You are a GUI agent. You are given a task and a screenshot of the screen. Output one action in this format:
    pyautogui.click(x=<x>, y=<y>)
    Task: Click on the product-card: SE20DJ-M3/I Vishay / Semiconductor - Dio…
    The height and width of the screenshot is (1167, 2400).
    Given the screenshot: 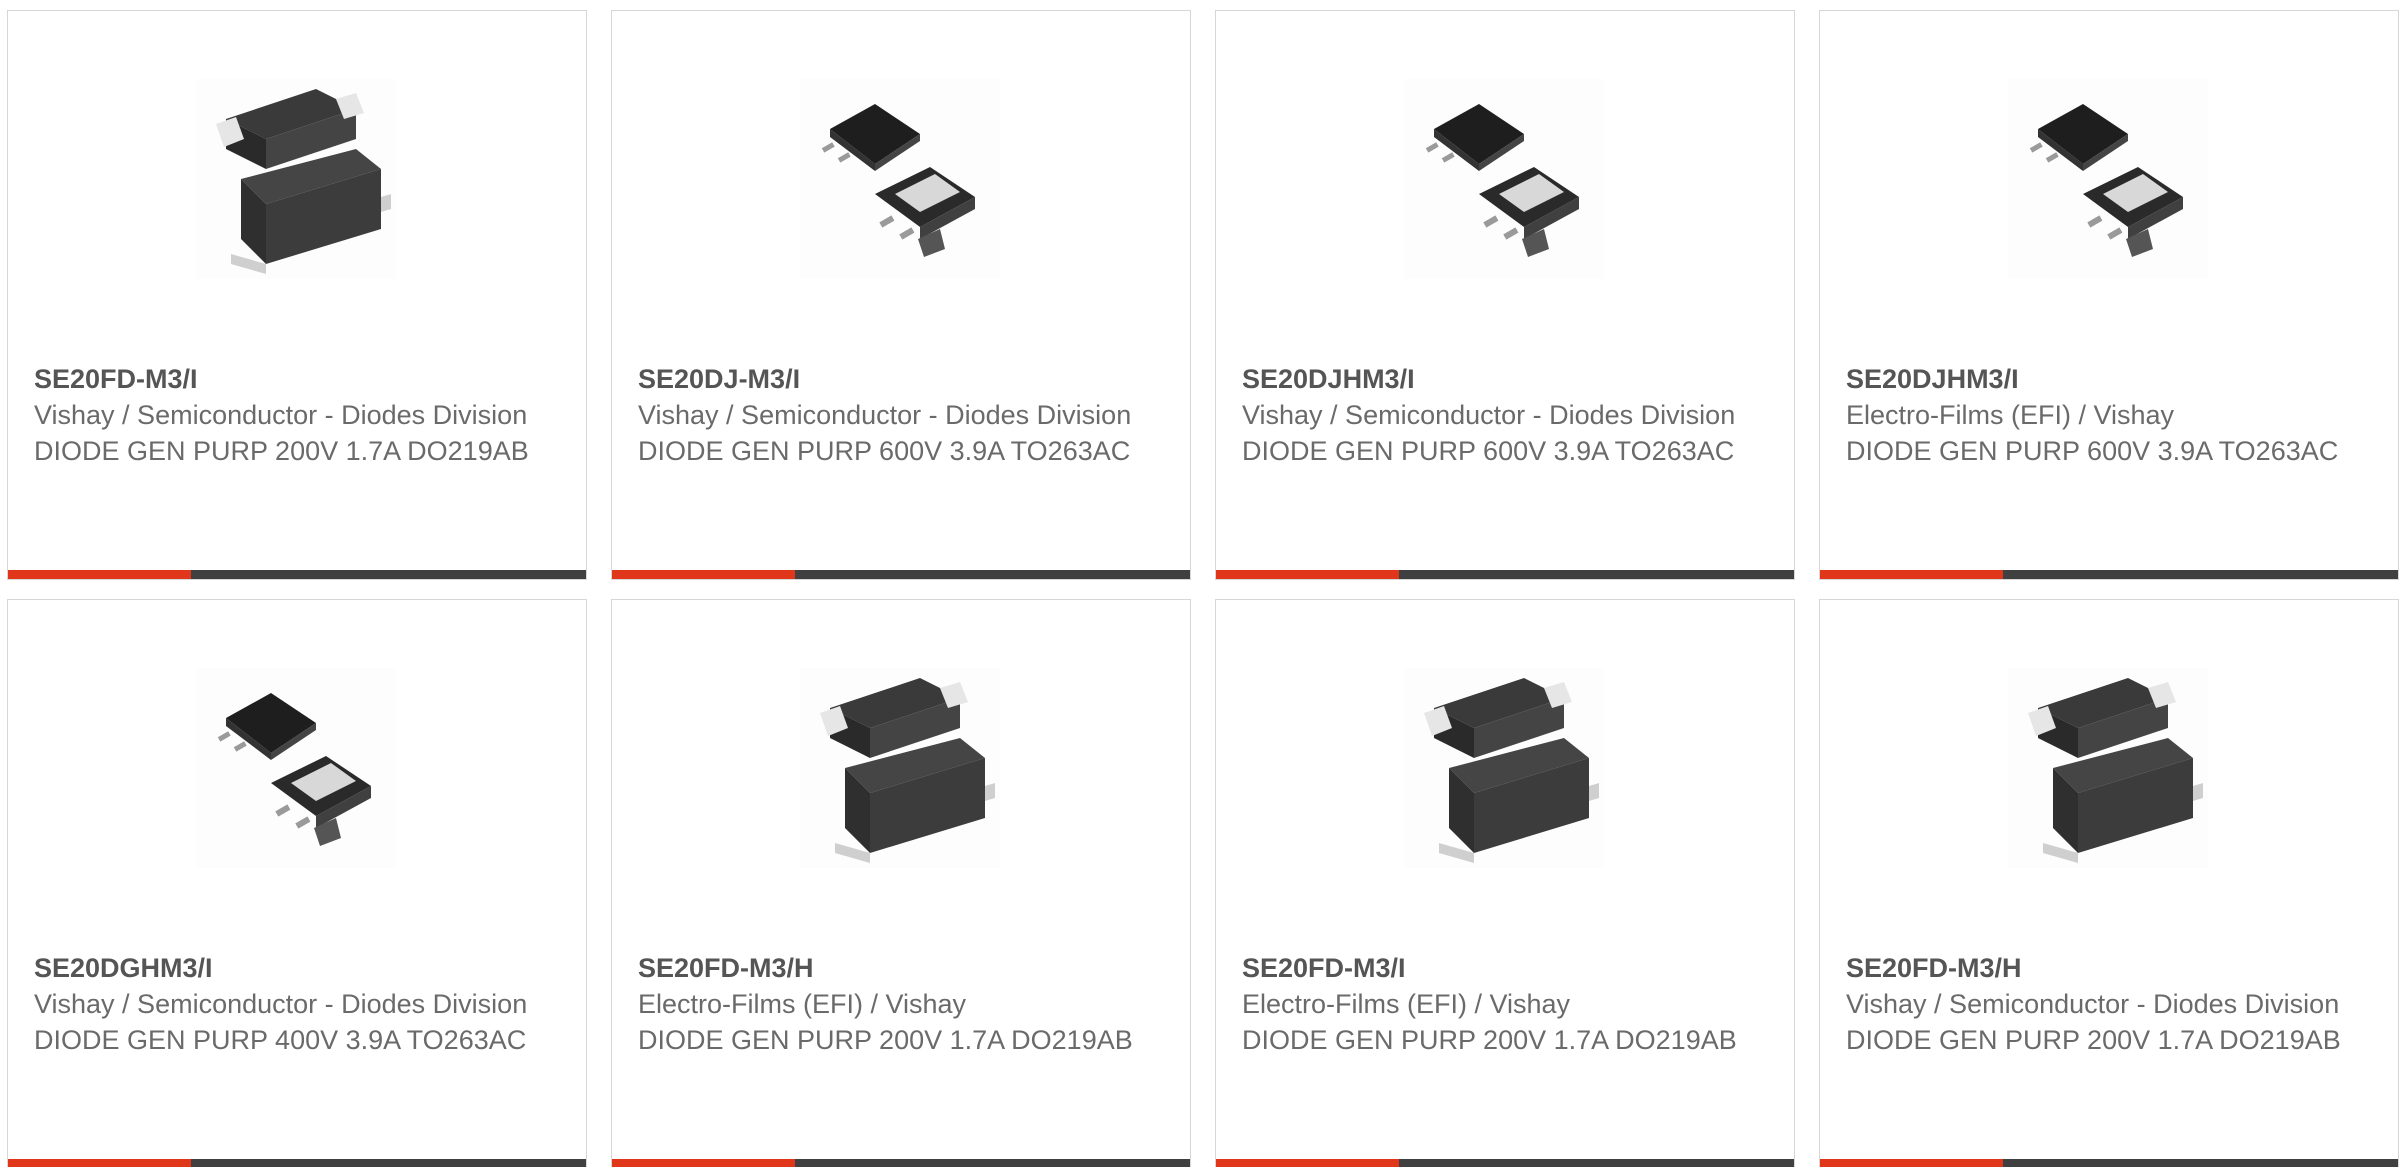 What is the action you would take?
    pyautogui.click(x=901, y=295)
    